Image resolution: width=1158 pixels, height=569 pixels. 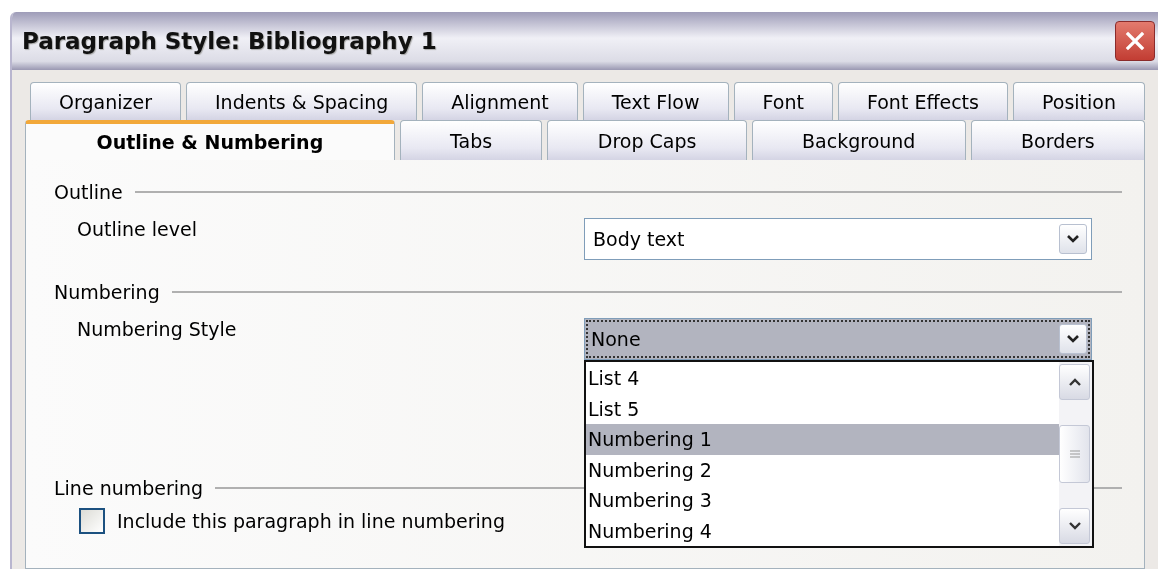 I want to click on tab: Background, so click(x=858, y=140).